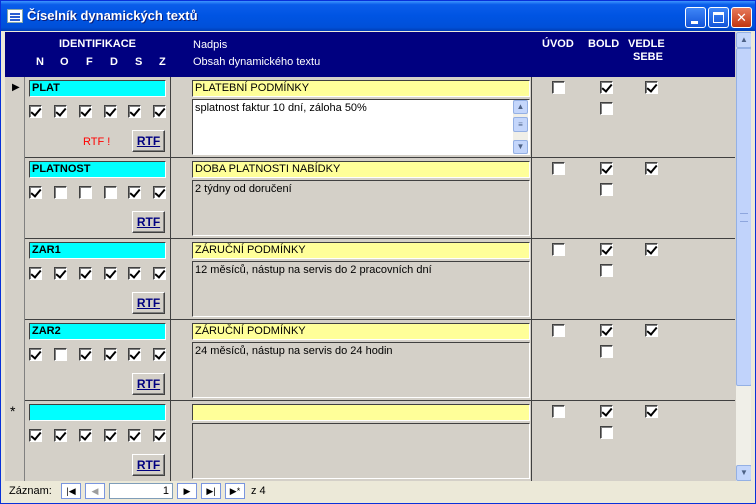 This screenshot has height=504, width=756. Describe the element at coordinates (361, 412) in the screenshot. I see `heading-field` at that location.